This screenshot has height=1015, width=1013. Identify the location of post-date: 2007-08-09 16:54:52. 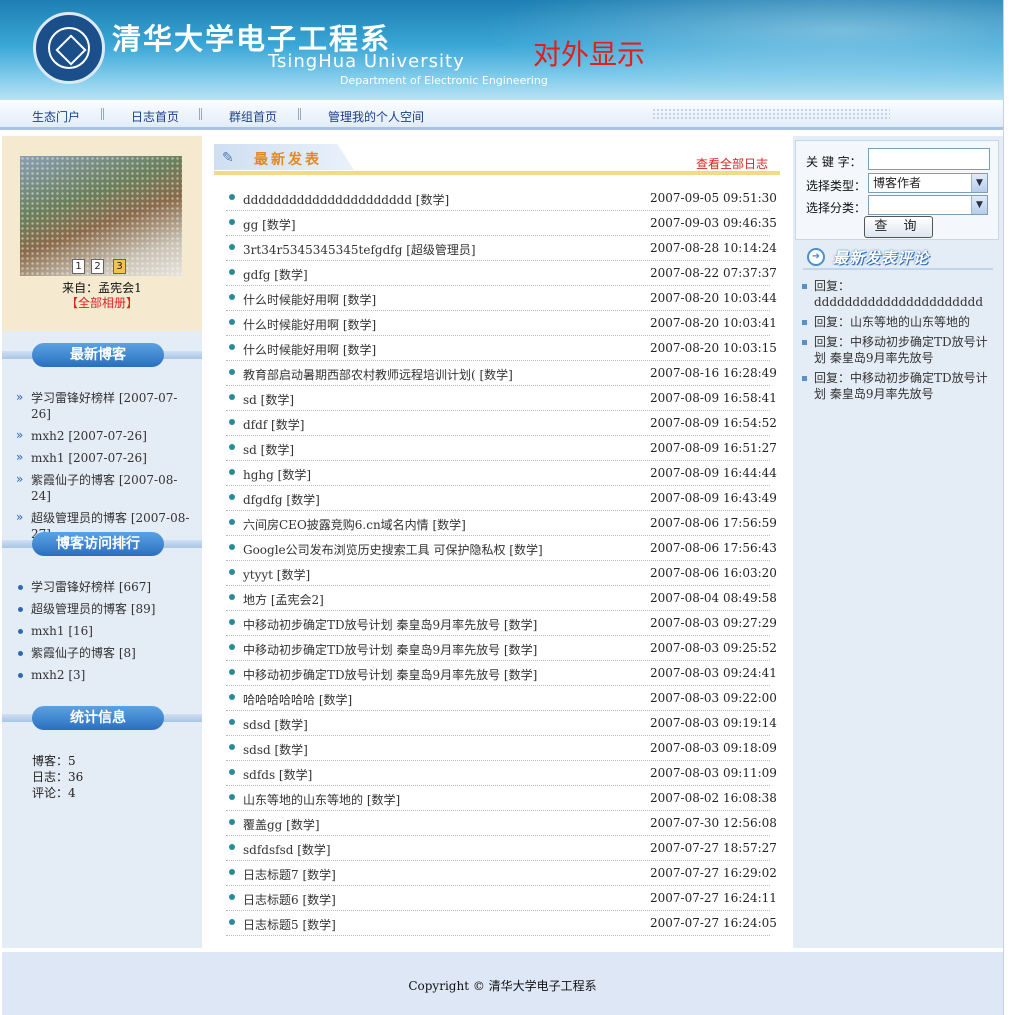
(713, 423).